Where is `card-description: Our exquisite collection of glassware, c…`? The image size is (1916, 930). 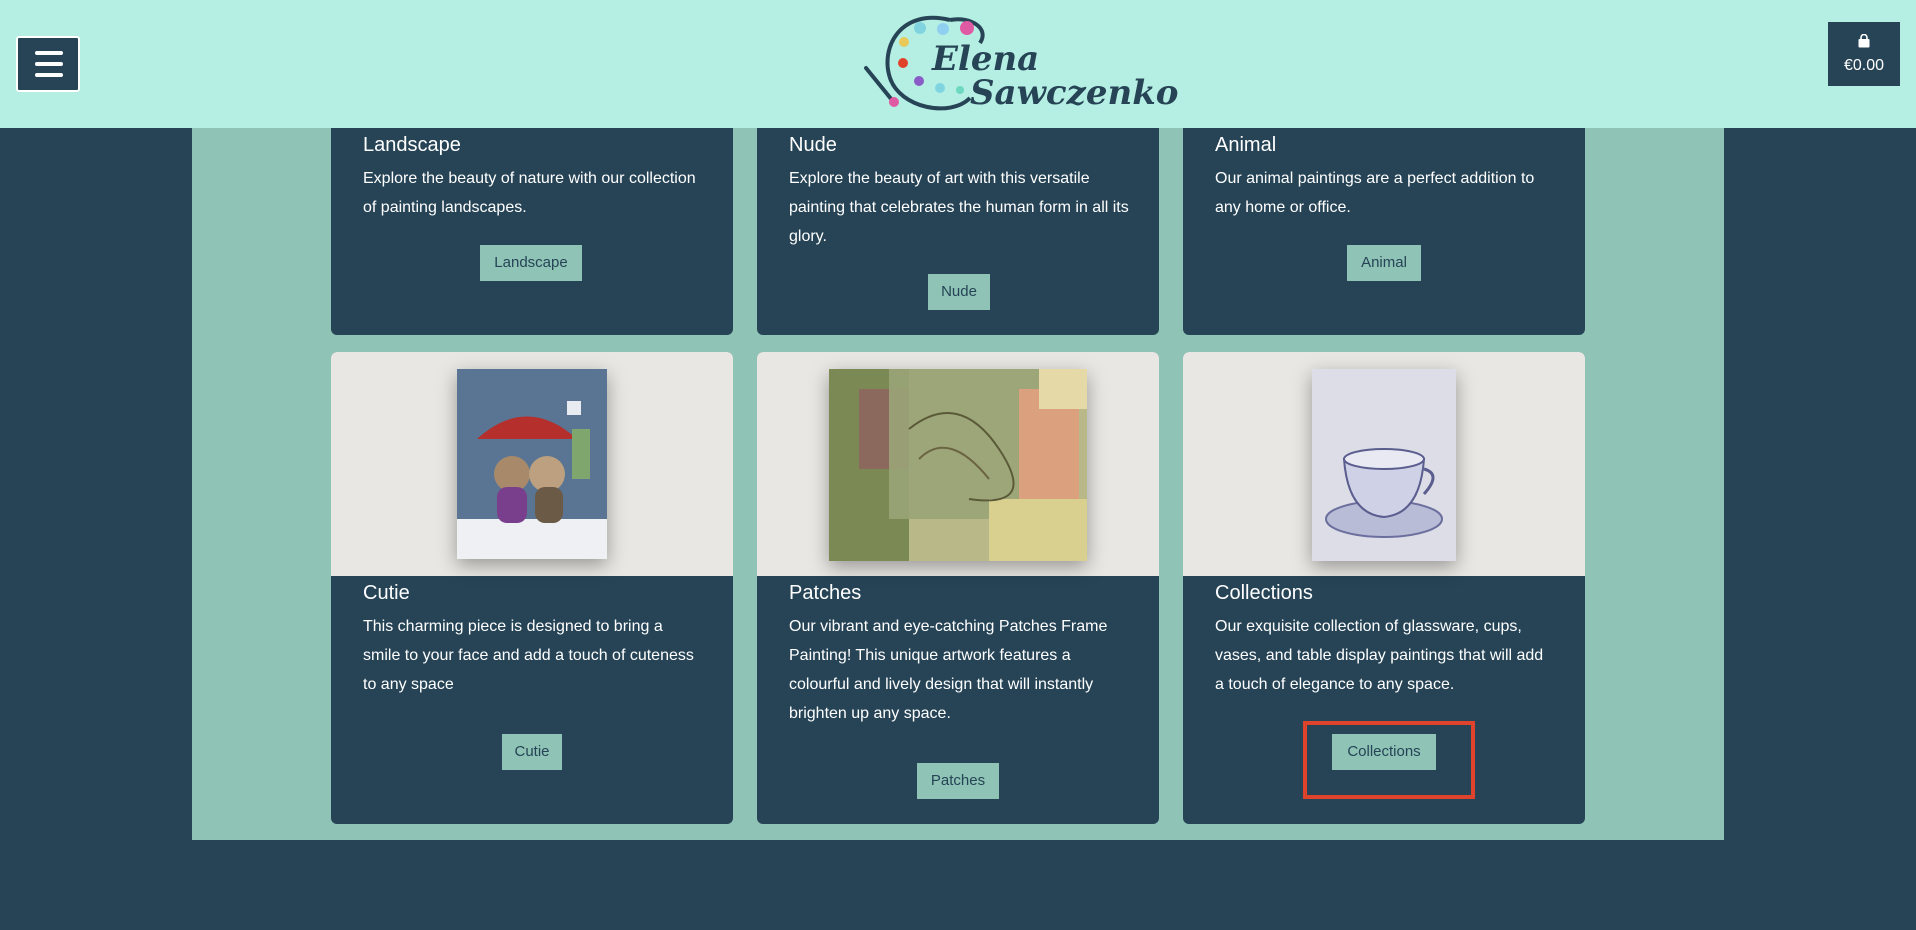 card-description: Our exquisite collection of glassware, c… is located at coordinates (1379, 655).